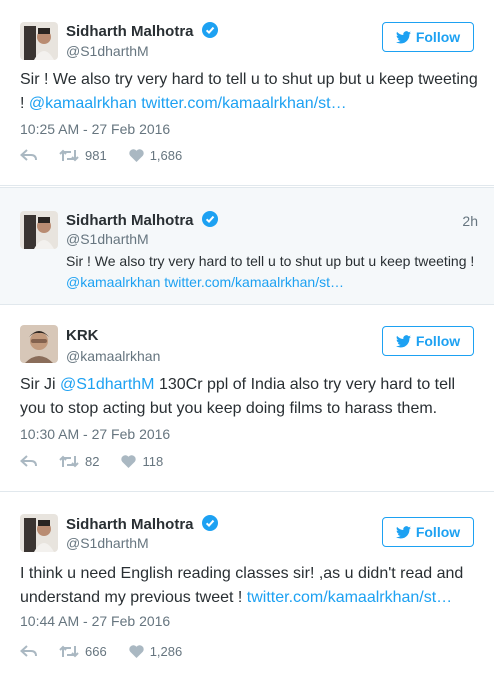 Image resolution: width=494 pixels, height=673 pixels. I want to click on retweet-count: 666, so click(96, 651).